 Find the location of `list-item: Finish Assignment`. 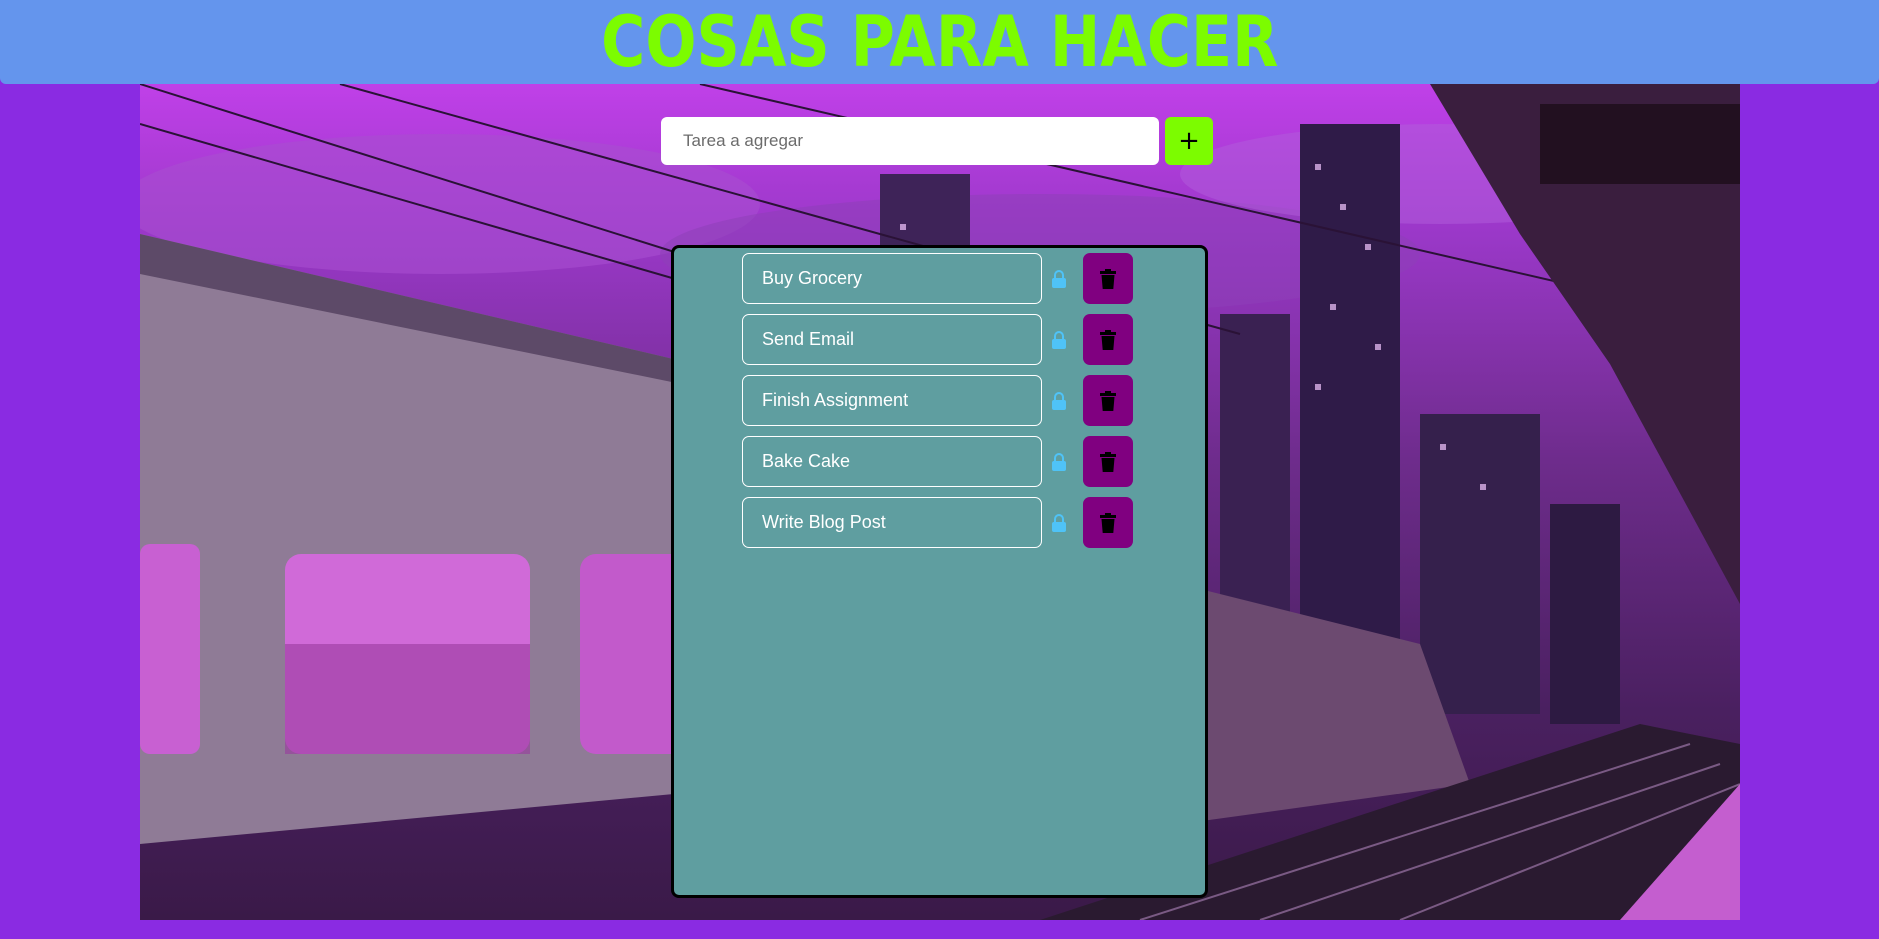

list-item: Finish Assignment is located at coordinates (937, 400).